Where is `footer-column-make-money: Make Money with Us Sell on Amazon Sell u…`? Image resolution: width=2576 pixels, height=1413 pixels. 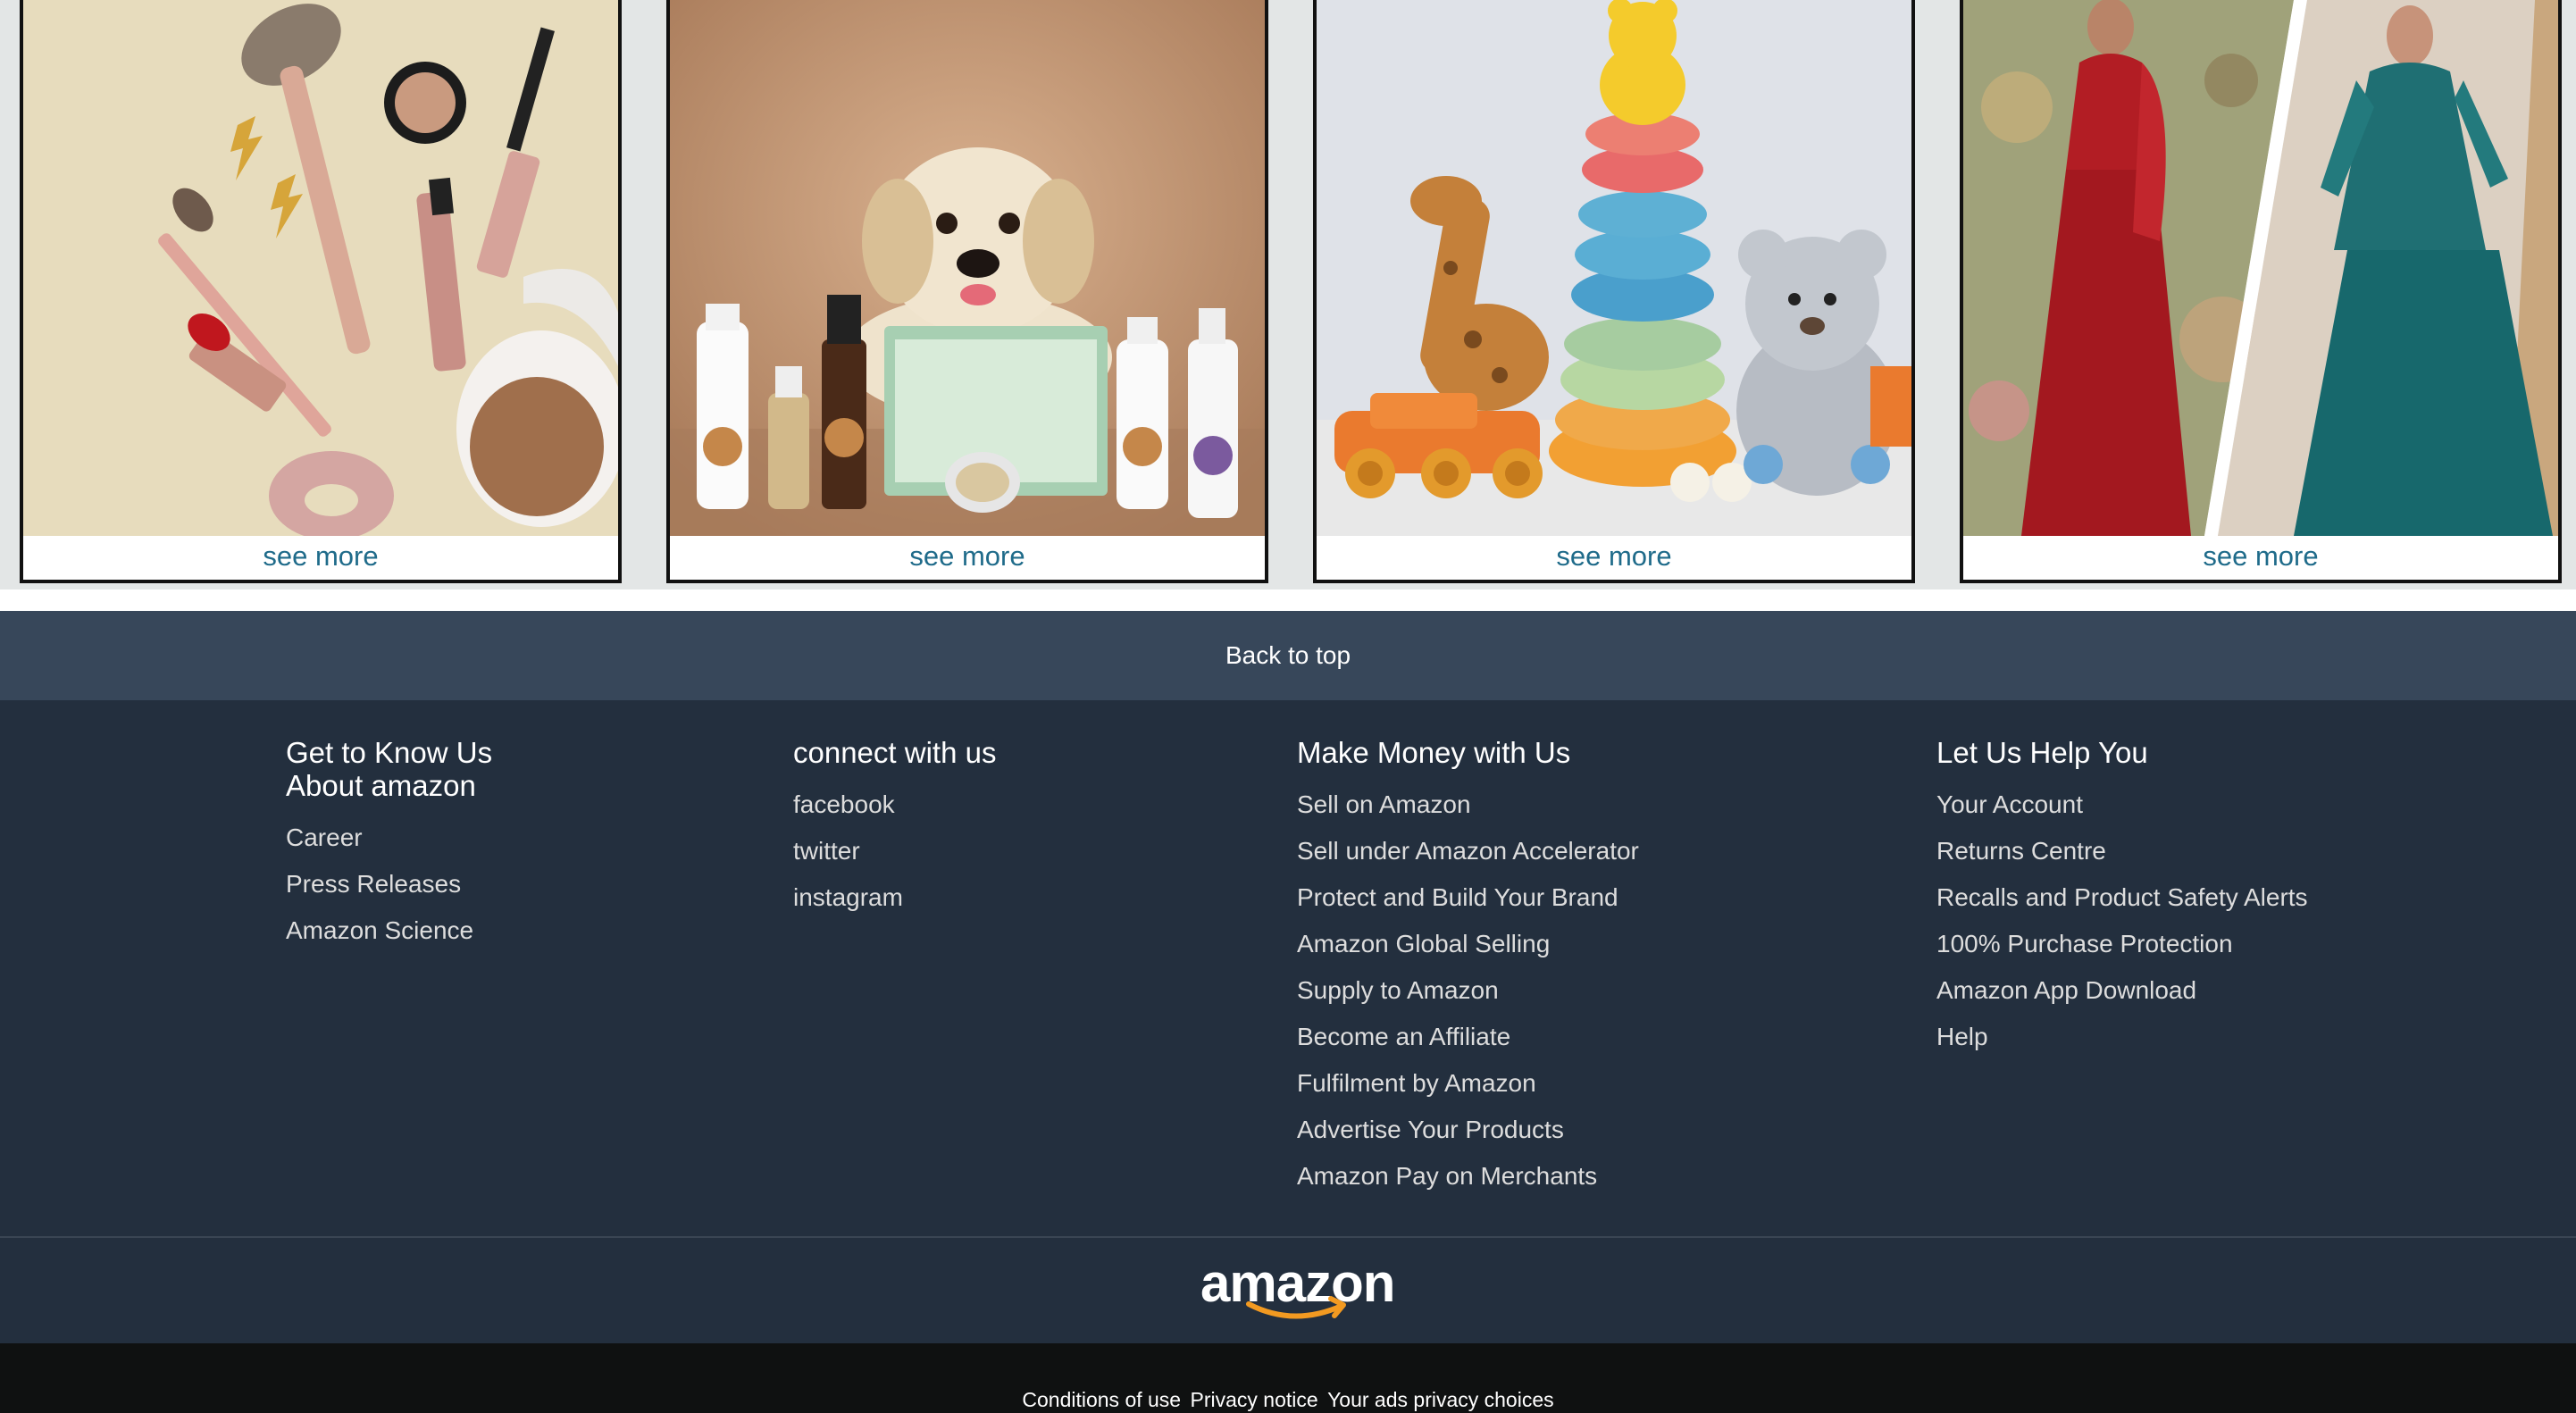
footer-column-make-money: Make Money with Us Sell on Amazon Sell u… is located at coordinates (1468, 968).